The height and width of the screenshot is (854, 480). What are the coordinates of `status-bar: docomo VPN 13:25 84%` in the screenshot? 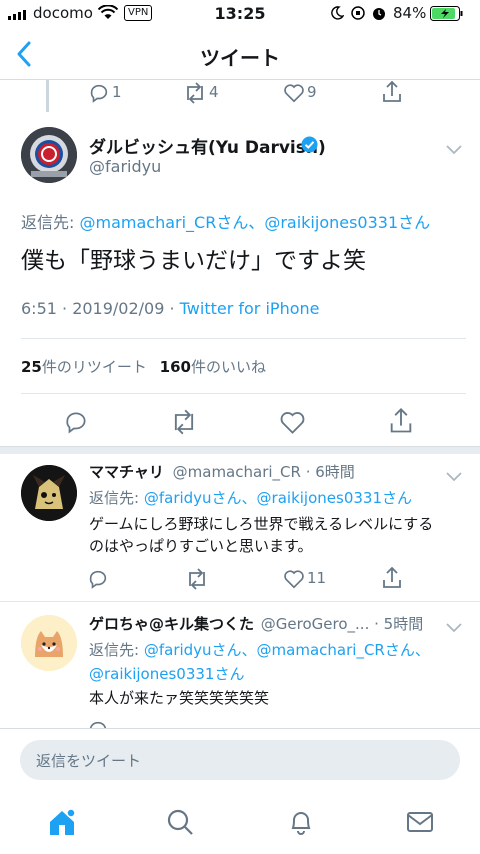 It's located at (240, 14).